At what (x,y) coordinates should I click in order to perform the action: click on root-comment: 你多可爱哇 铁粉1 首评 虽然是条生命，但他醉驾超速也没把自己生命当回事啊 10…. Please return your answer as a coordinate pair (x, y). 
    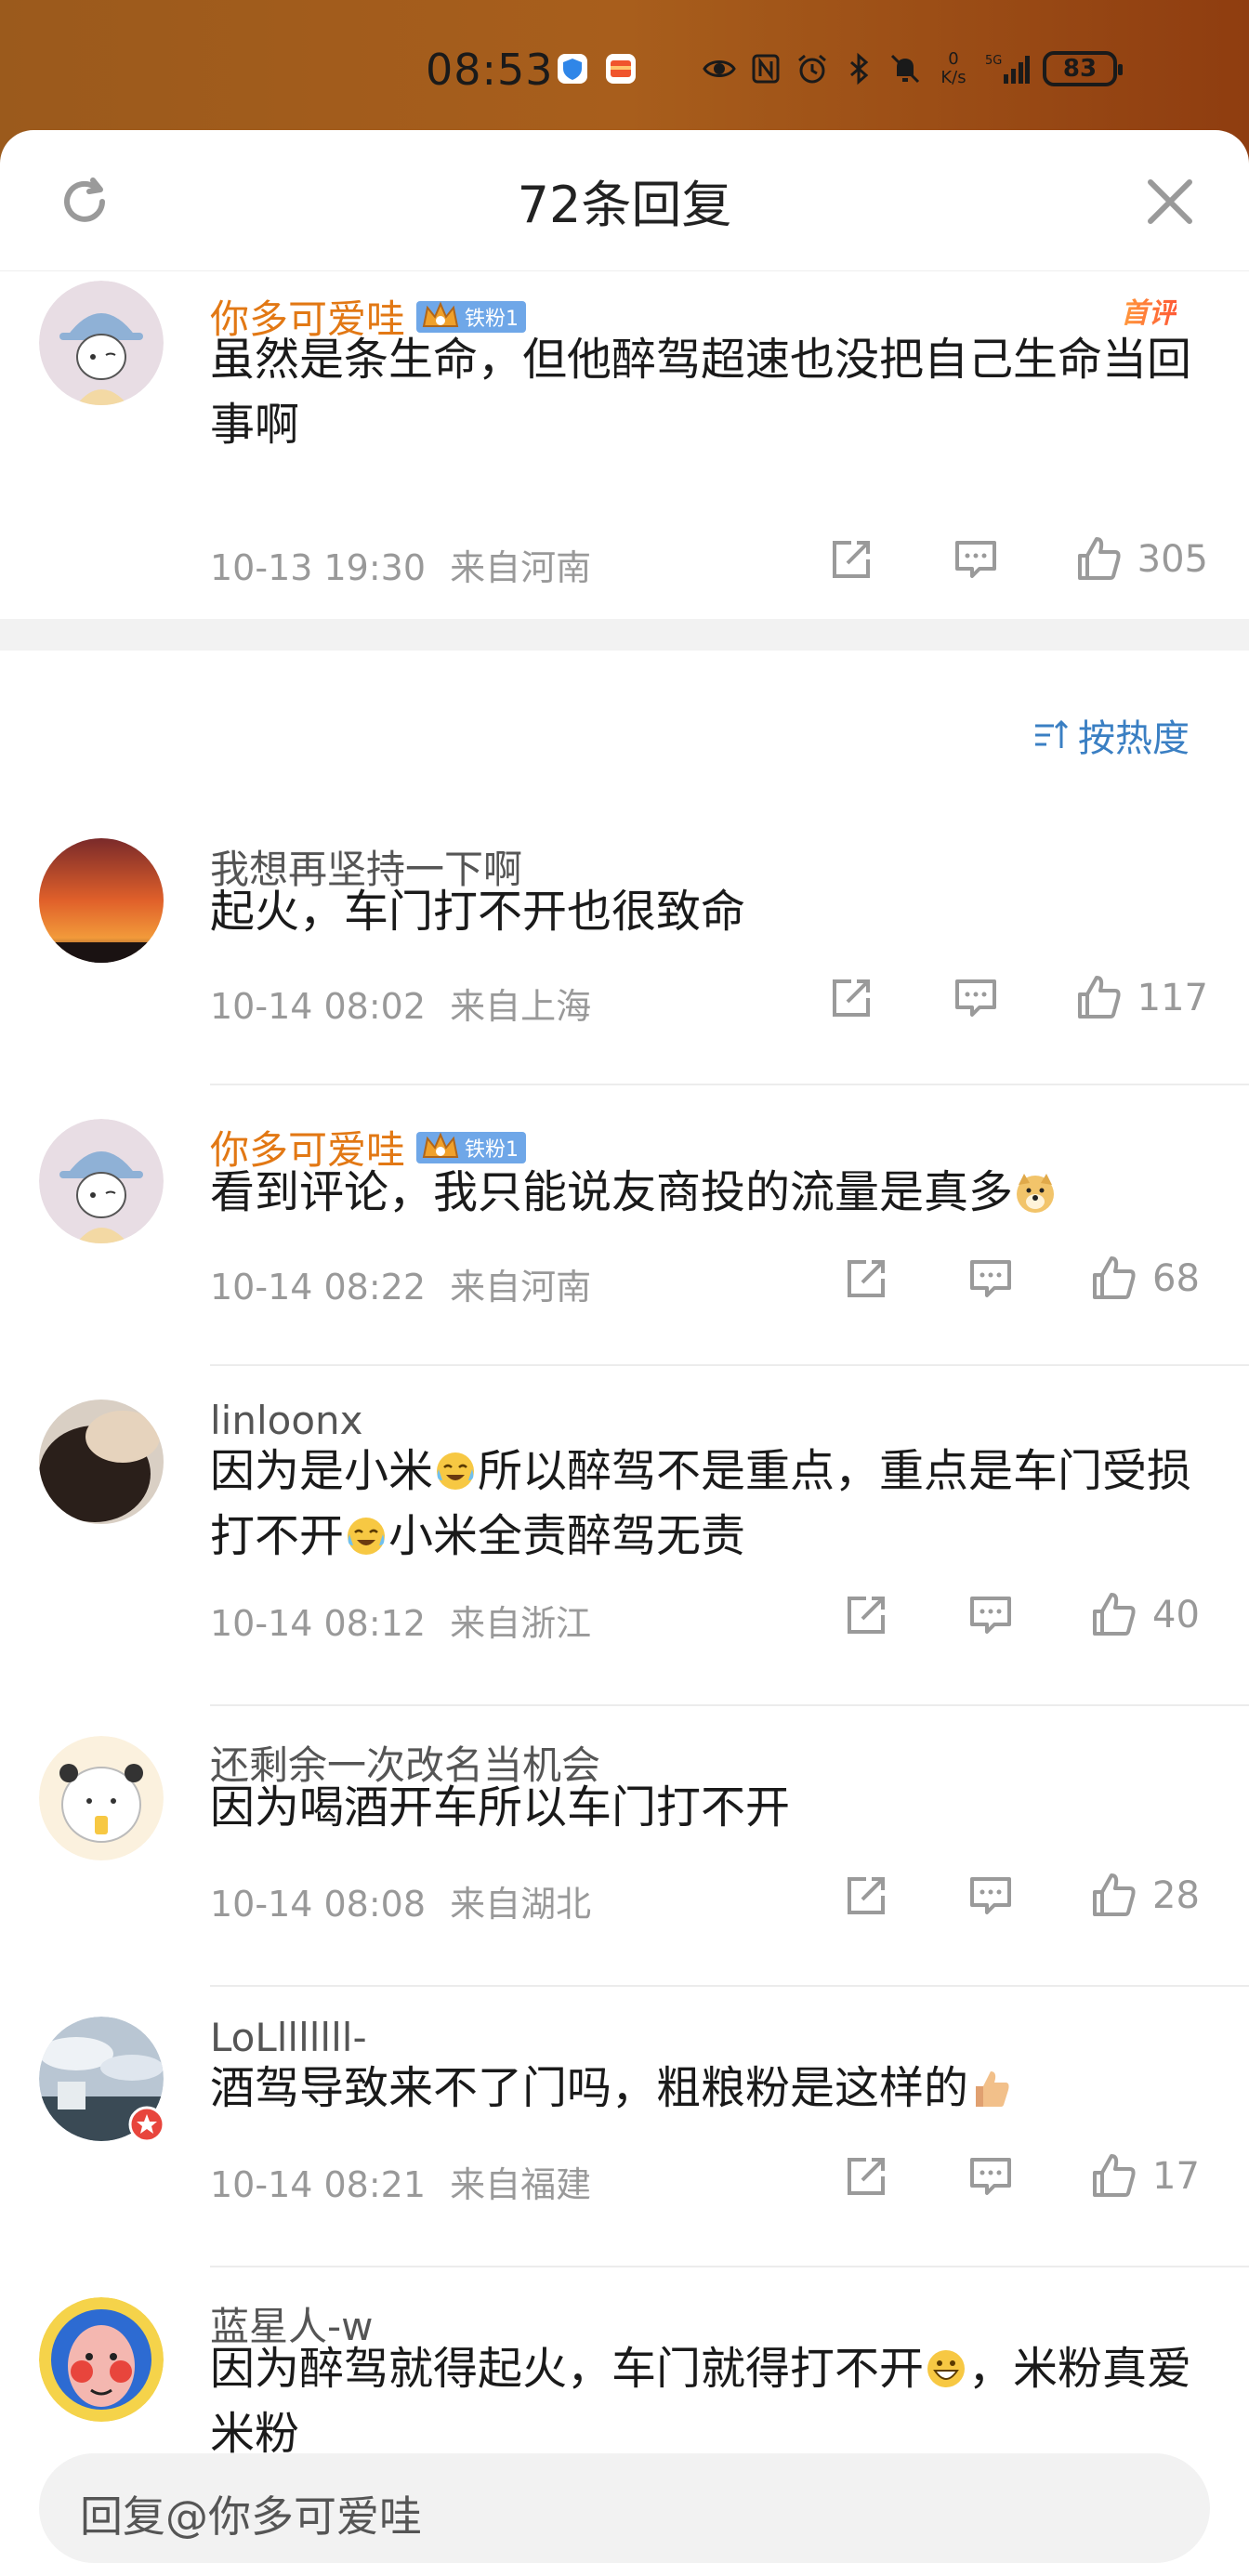
    Looking at the image, I should click on (624, 444).